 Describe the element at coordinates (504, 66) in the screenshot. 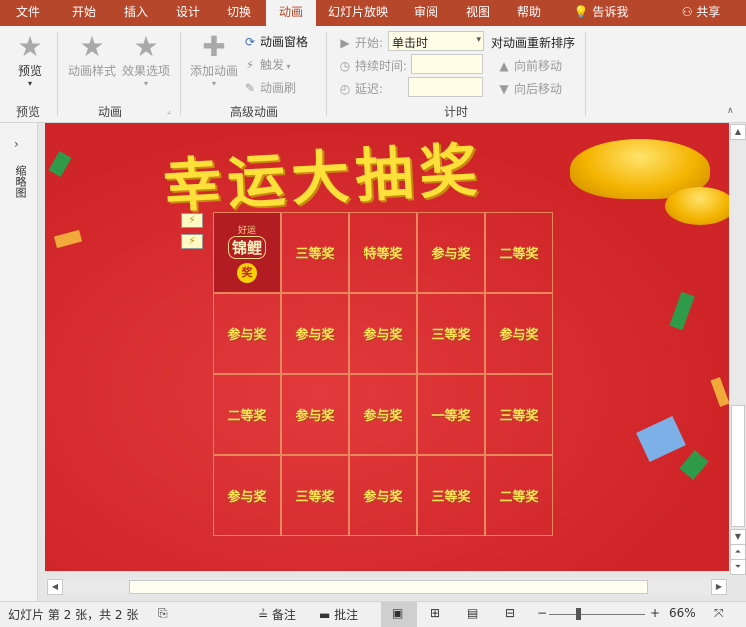

I see `triangle-up-icon: ▲` at that location.